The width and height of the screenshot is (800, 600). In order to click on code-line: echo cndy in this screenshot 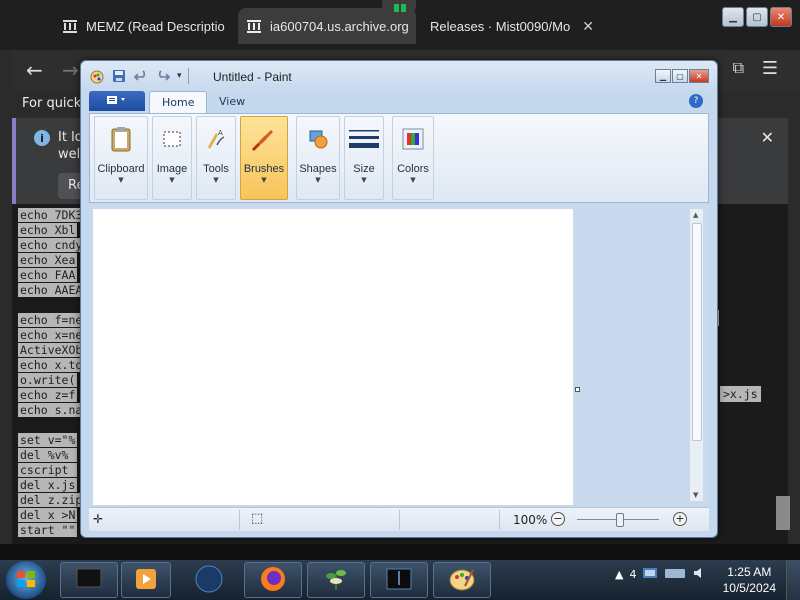, I will do `click(51, 245)`.